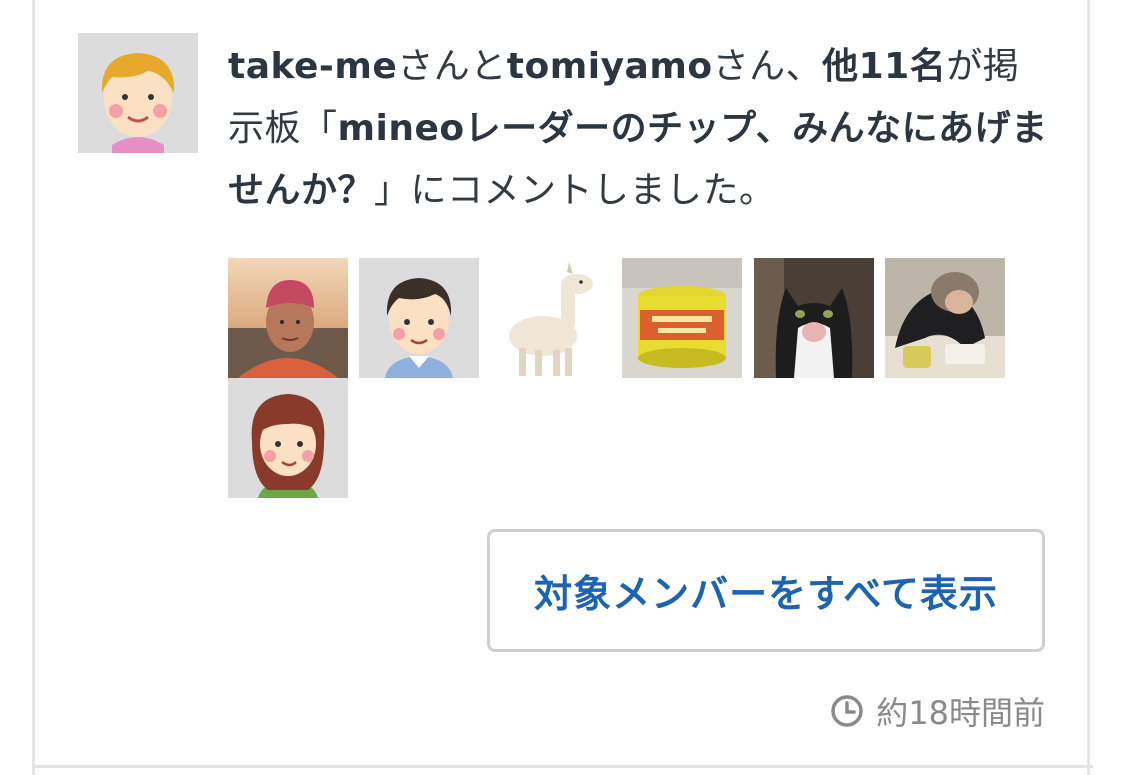  I want to click on others-count: 他11名, so click(884, 66).